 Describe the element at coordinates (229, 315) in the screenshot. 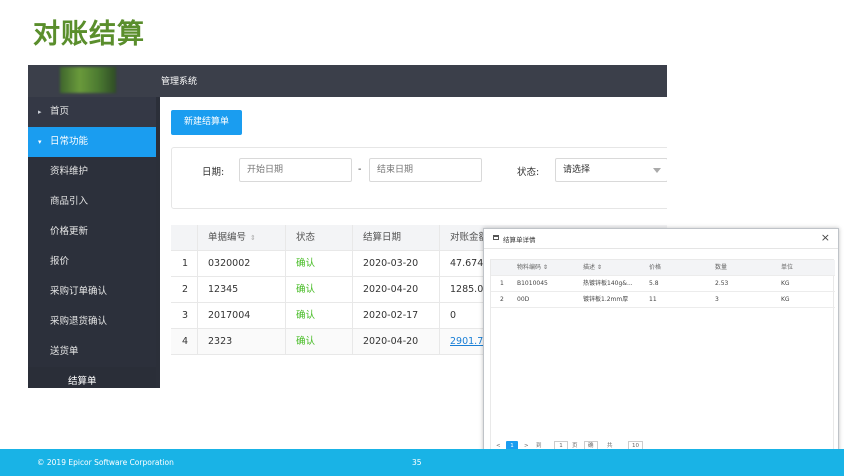

I see `doc-no-cell: 2017004` at that location.